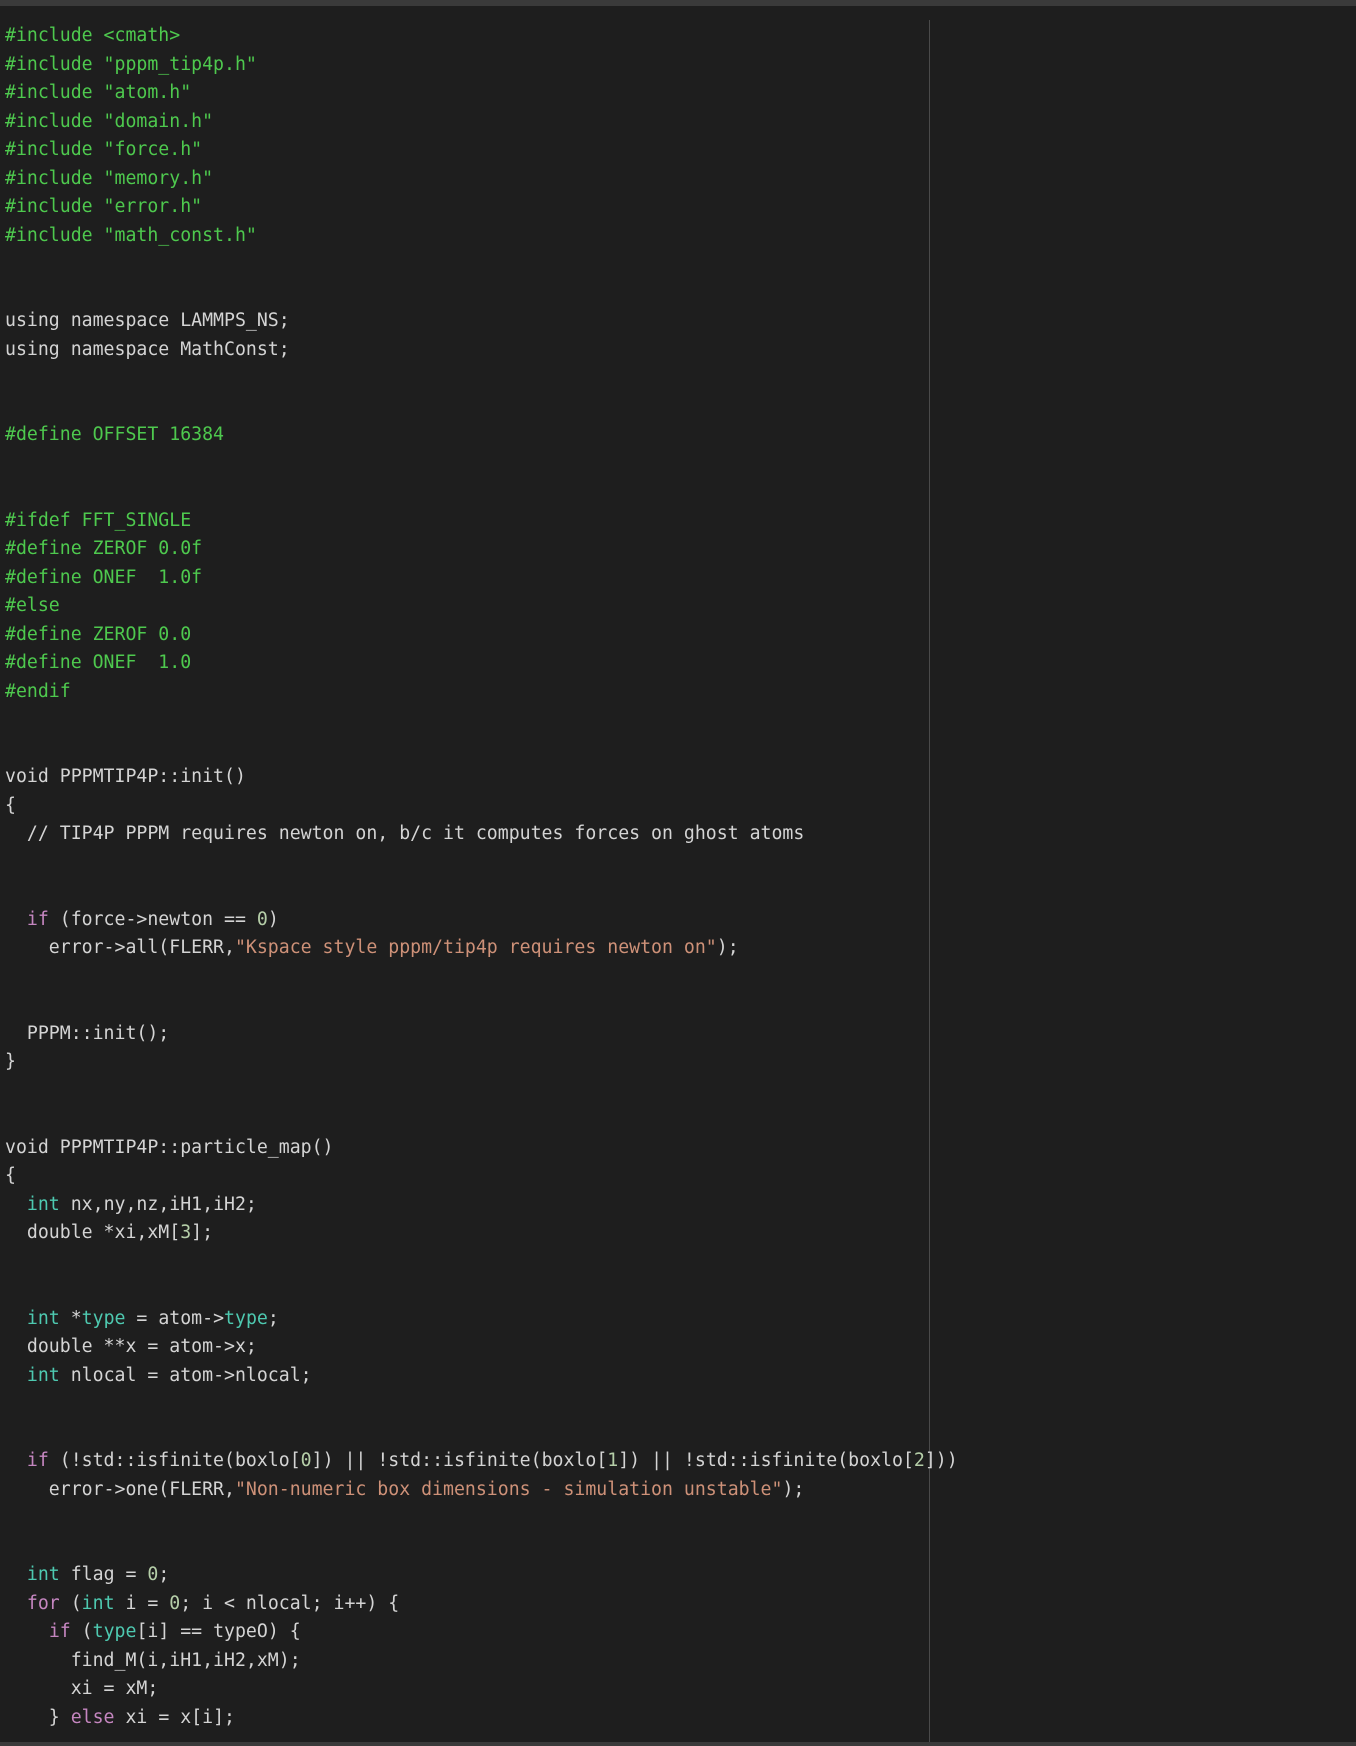 The width and height of the screenshot is (1356, 1746). I want to click on code-line: int nx,ny,nz,iH1,iH2;, so click(481, 1205).